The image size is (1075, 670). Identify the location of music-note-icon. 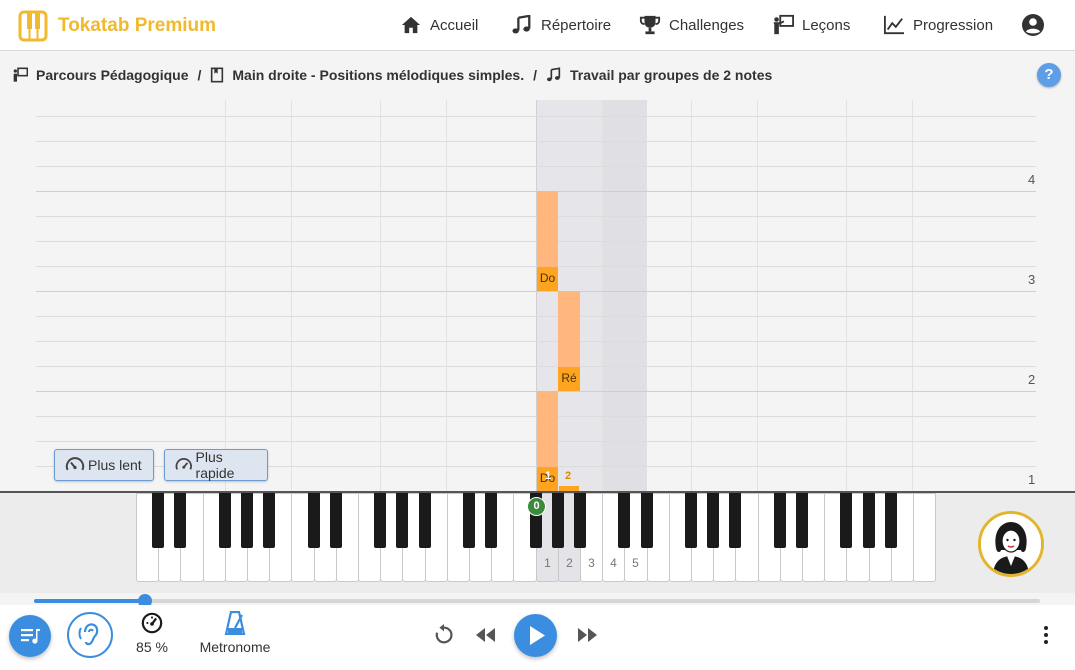
(521, 24).